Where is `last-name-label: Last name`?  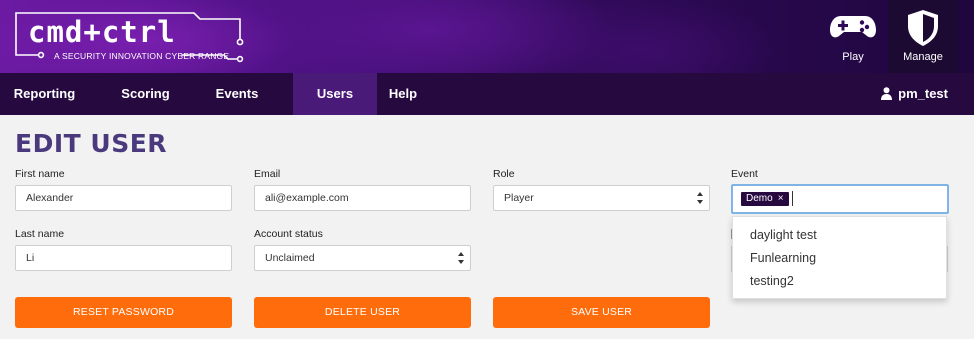 last-name-label: Last name is located at coordinates (40, 234).